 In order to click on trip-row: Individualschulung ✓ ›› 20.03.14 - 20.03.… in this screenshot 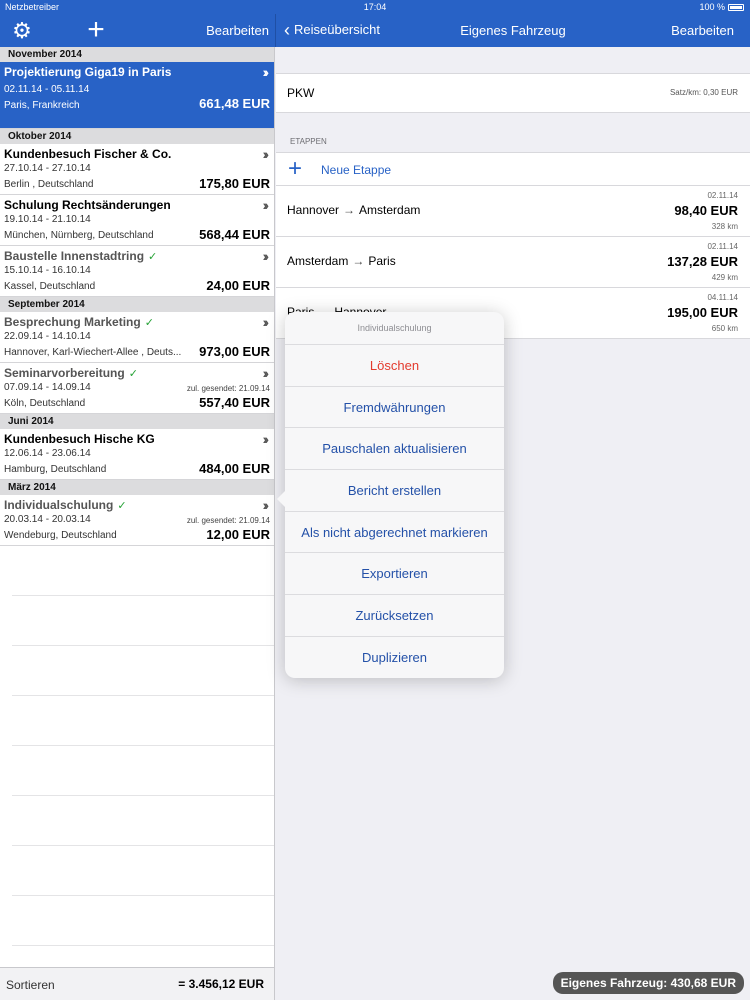, I will do `click(137, 520)`.